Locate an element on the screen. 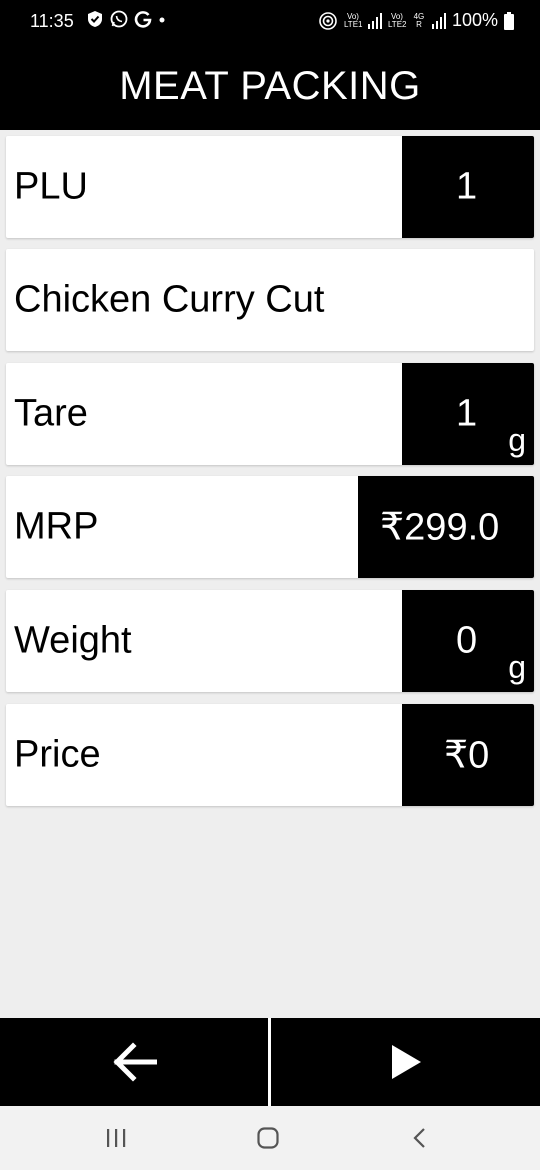 The image size is (540, 1170). page-title: MEAT PACKING is located at coordinates (270, 85).